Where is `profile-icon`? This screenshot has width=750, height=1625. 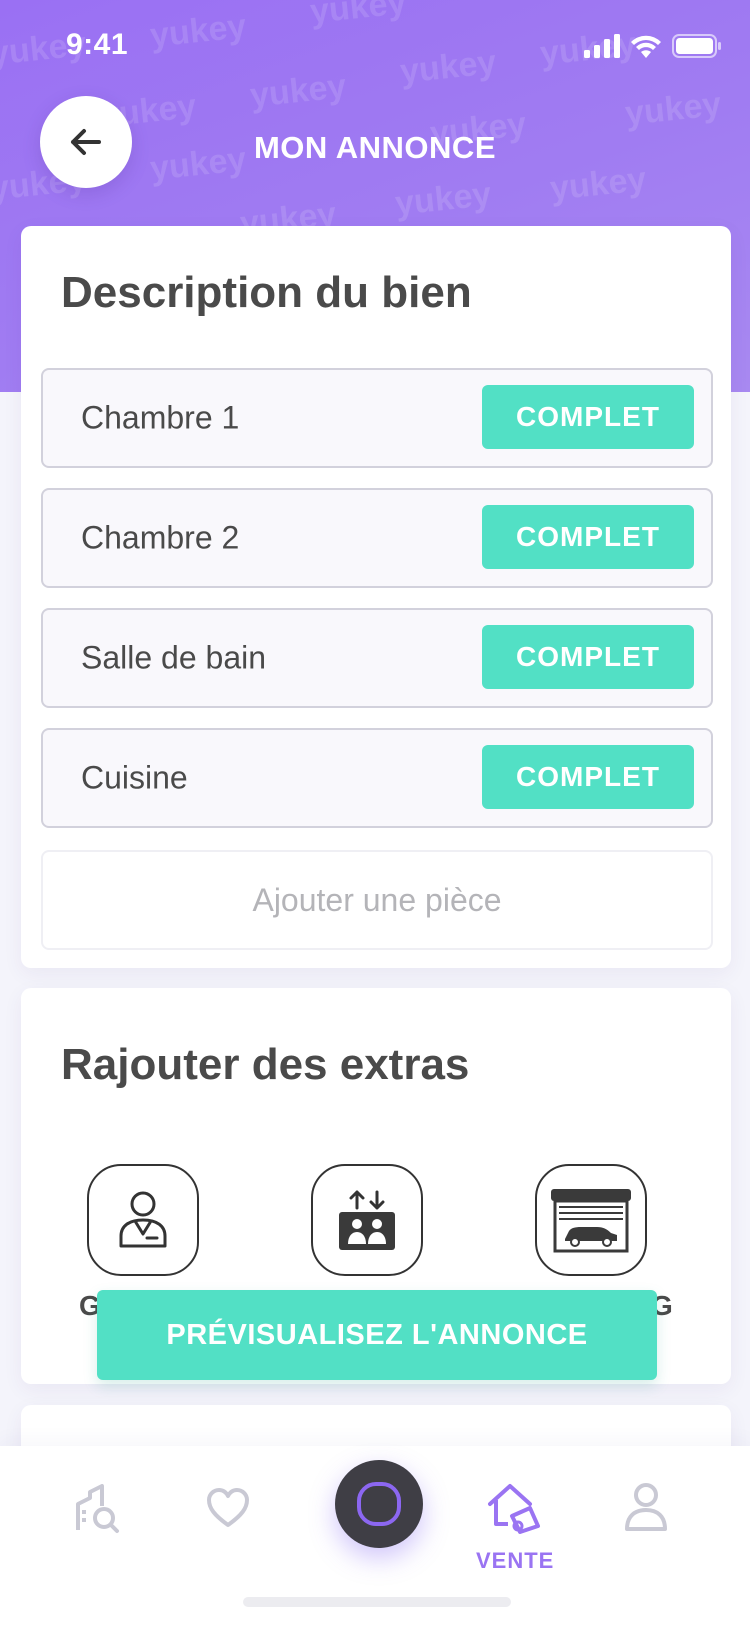 profile-icon is located at coordinates (646, 1507).